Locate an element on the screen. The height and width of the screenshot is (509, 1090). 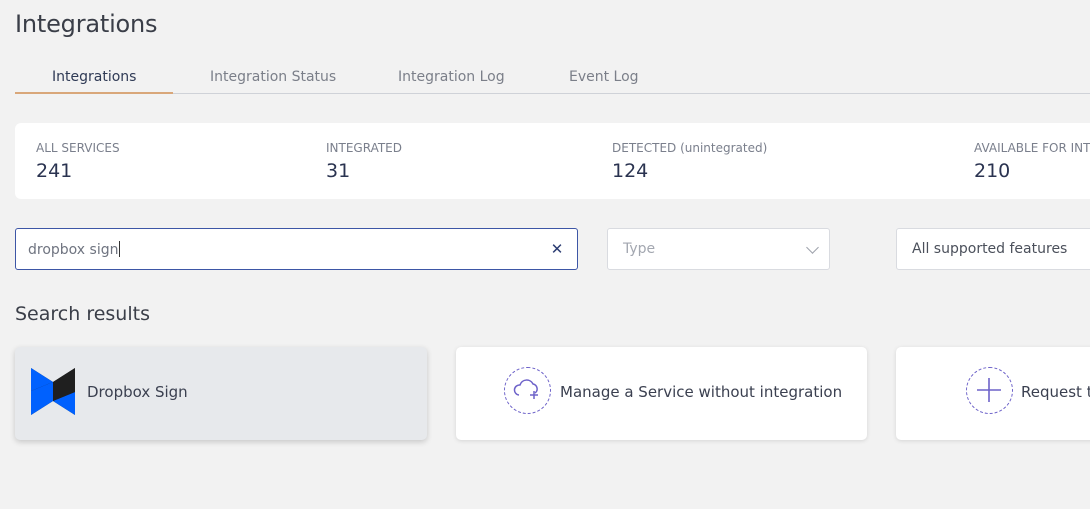
features-select: All supported features is located at coordinates (993, 249).